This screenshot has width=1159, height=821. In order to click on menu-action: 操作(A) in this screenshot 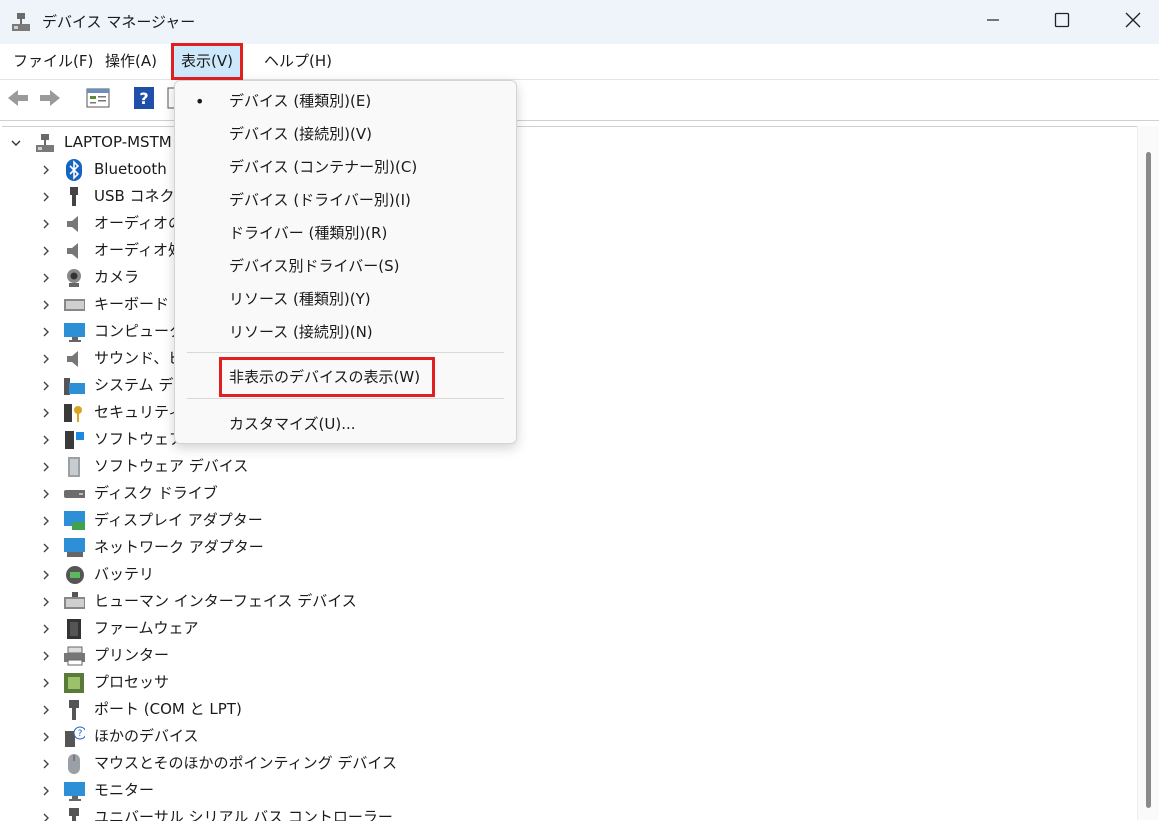, I will do `click(131, 61)`.